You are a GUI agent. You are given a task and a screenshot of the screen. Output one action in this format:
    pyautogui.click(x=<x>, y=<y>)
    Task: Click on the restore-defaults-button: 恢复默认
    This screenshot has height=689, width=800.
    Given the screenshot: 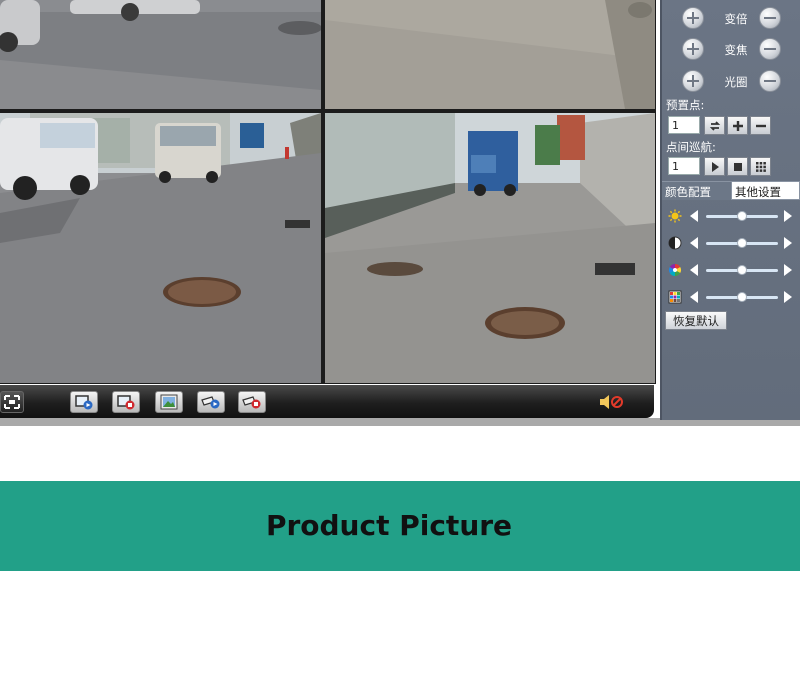 What is the action you would take?
    pyautogui.click(x=696, y=320)
    